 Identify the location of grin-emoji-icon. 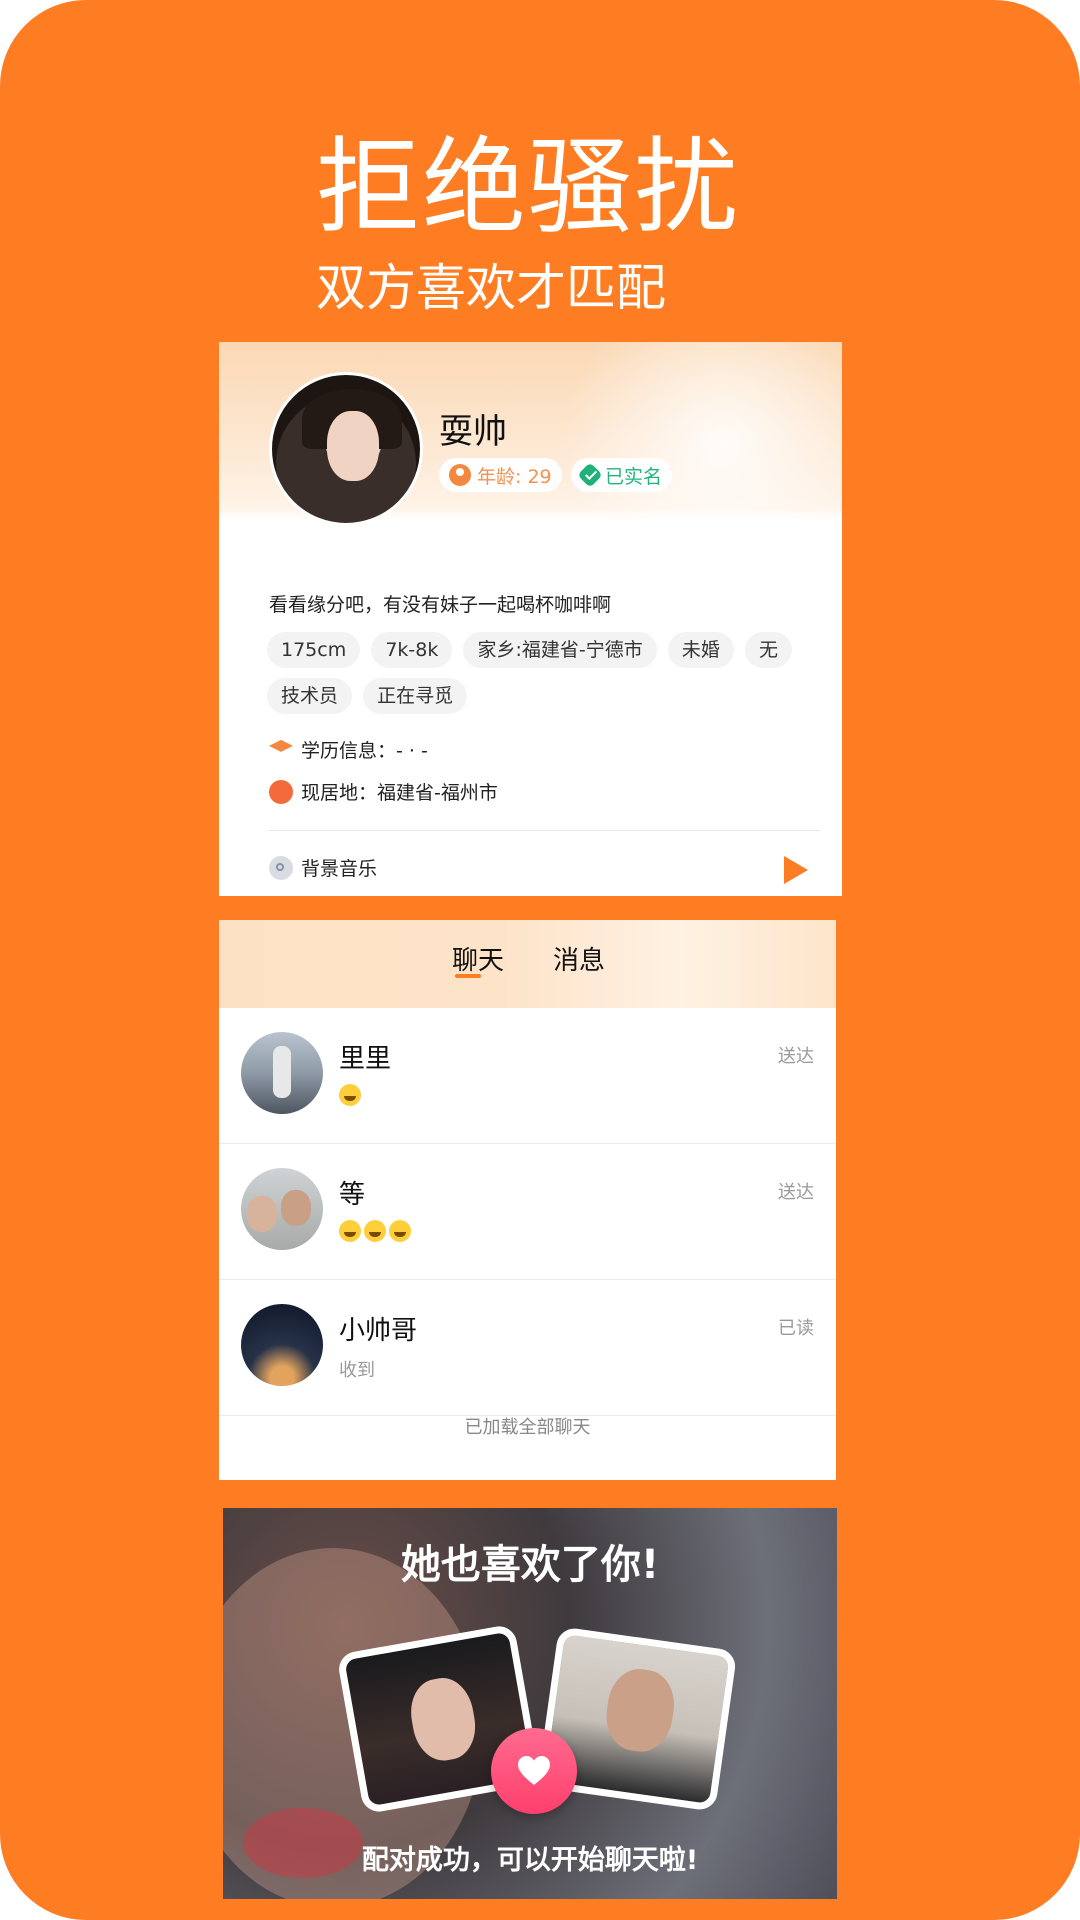
(400, 1231).